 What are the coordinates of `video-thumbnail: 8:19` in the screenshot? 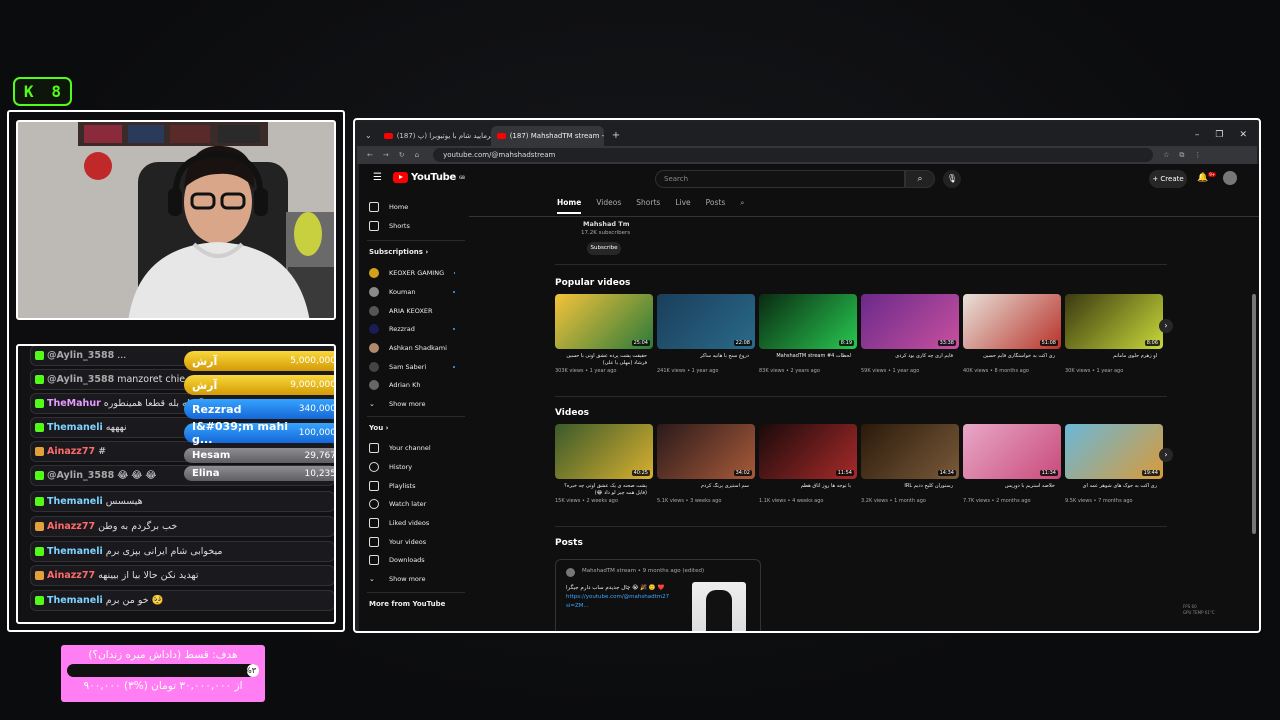 It's located at (808, 321).